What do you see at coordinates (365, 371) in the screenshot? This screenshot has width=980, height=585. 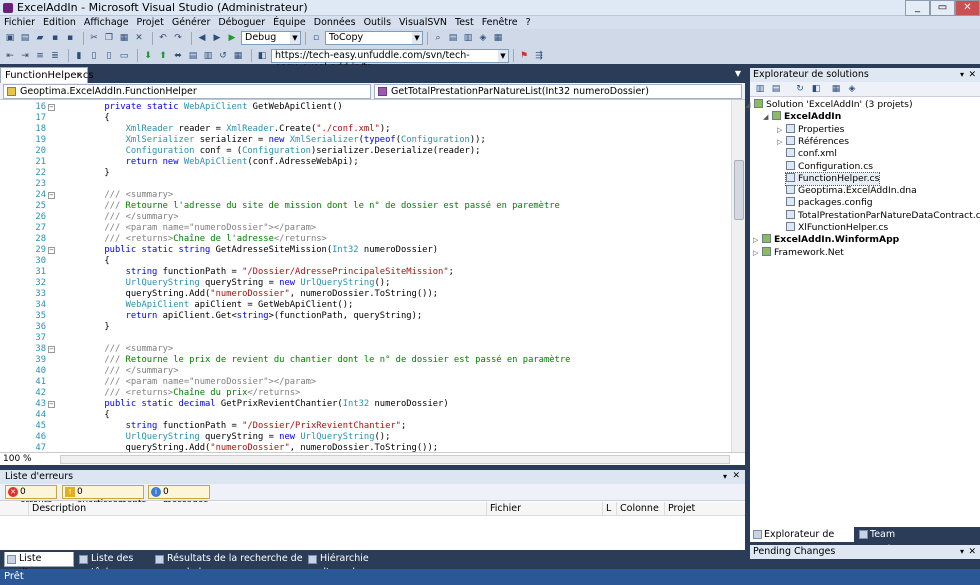 I see `code-line: 40 /// </summary>` at bounding box center [365, 371].